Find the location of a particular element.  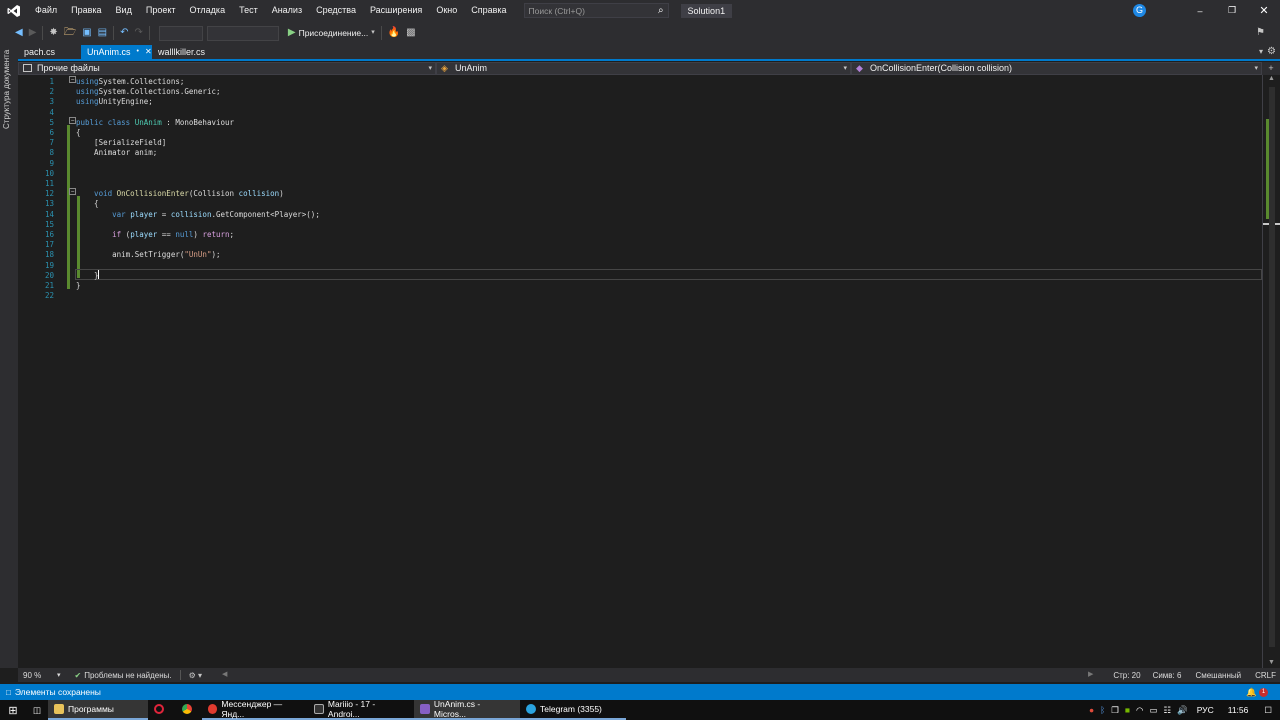

gear-icon: ⚙ is located at coordinates (1271, 52).